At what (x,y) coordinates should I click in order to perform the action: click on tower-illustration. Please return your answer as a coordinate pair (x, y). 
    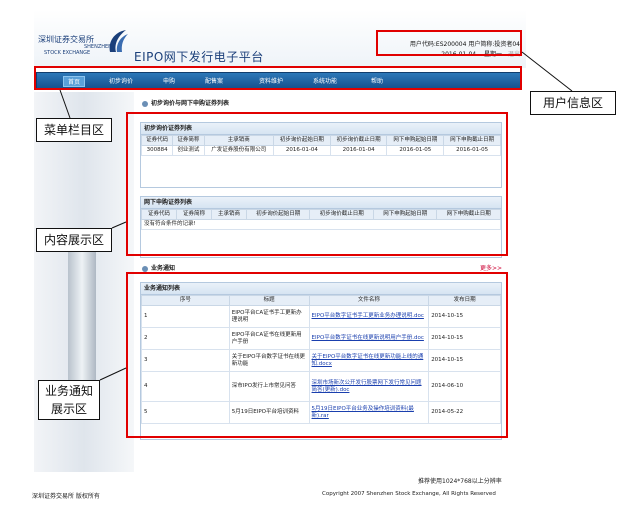
    Looking at the image, I should click on (82, 317).